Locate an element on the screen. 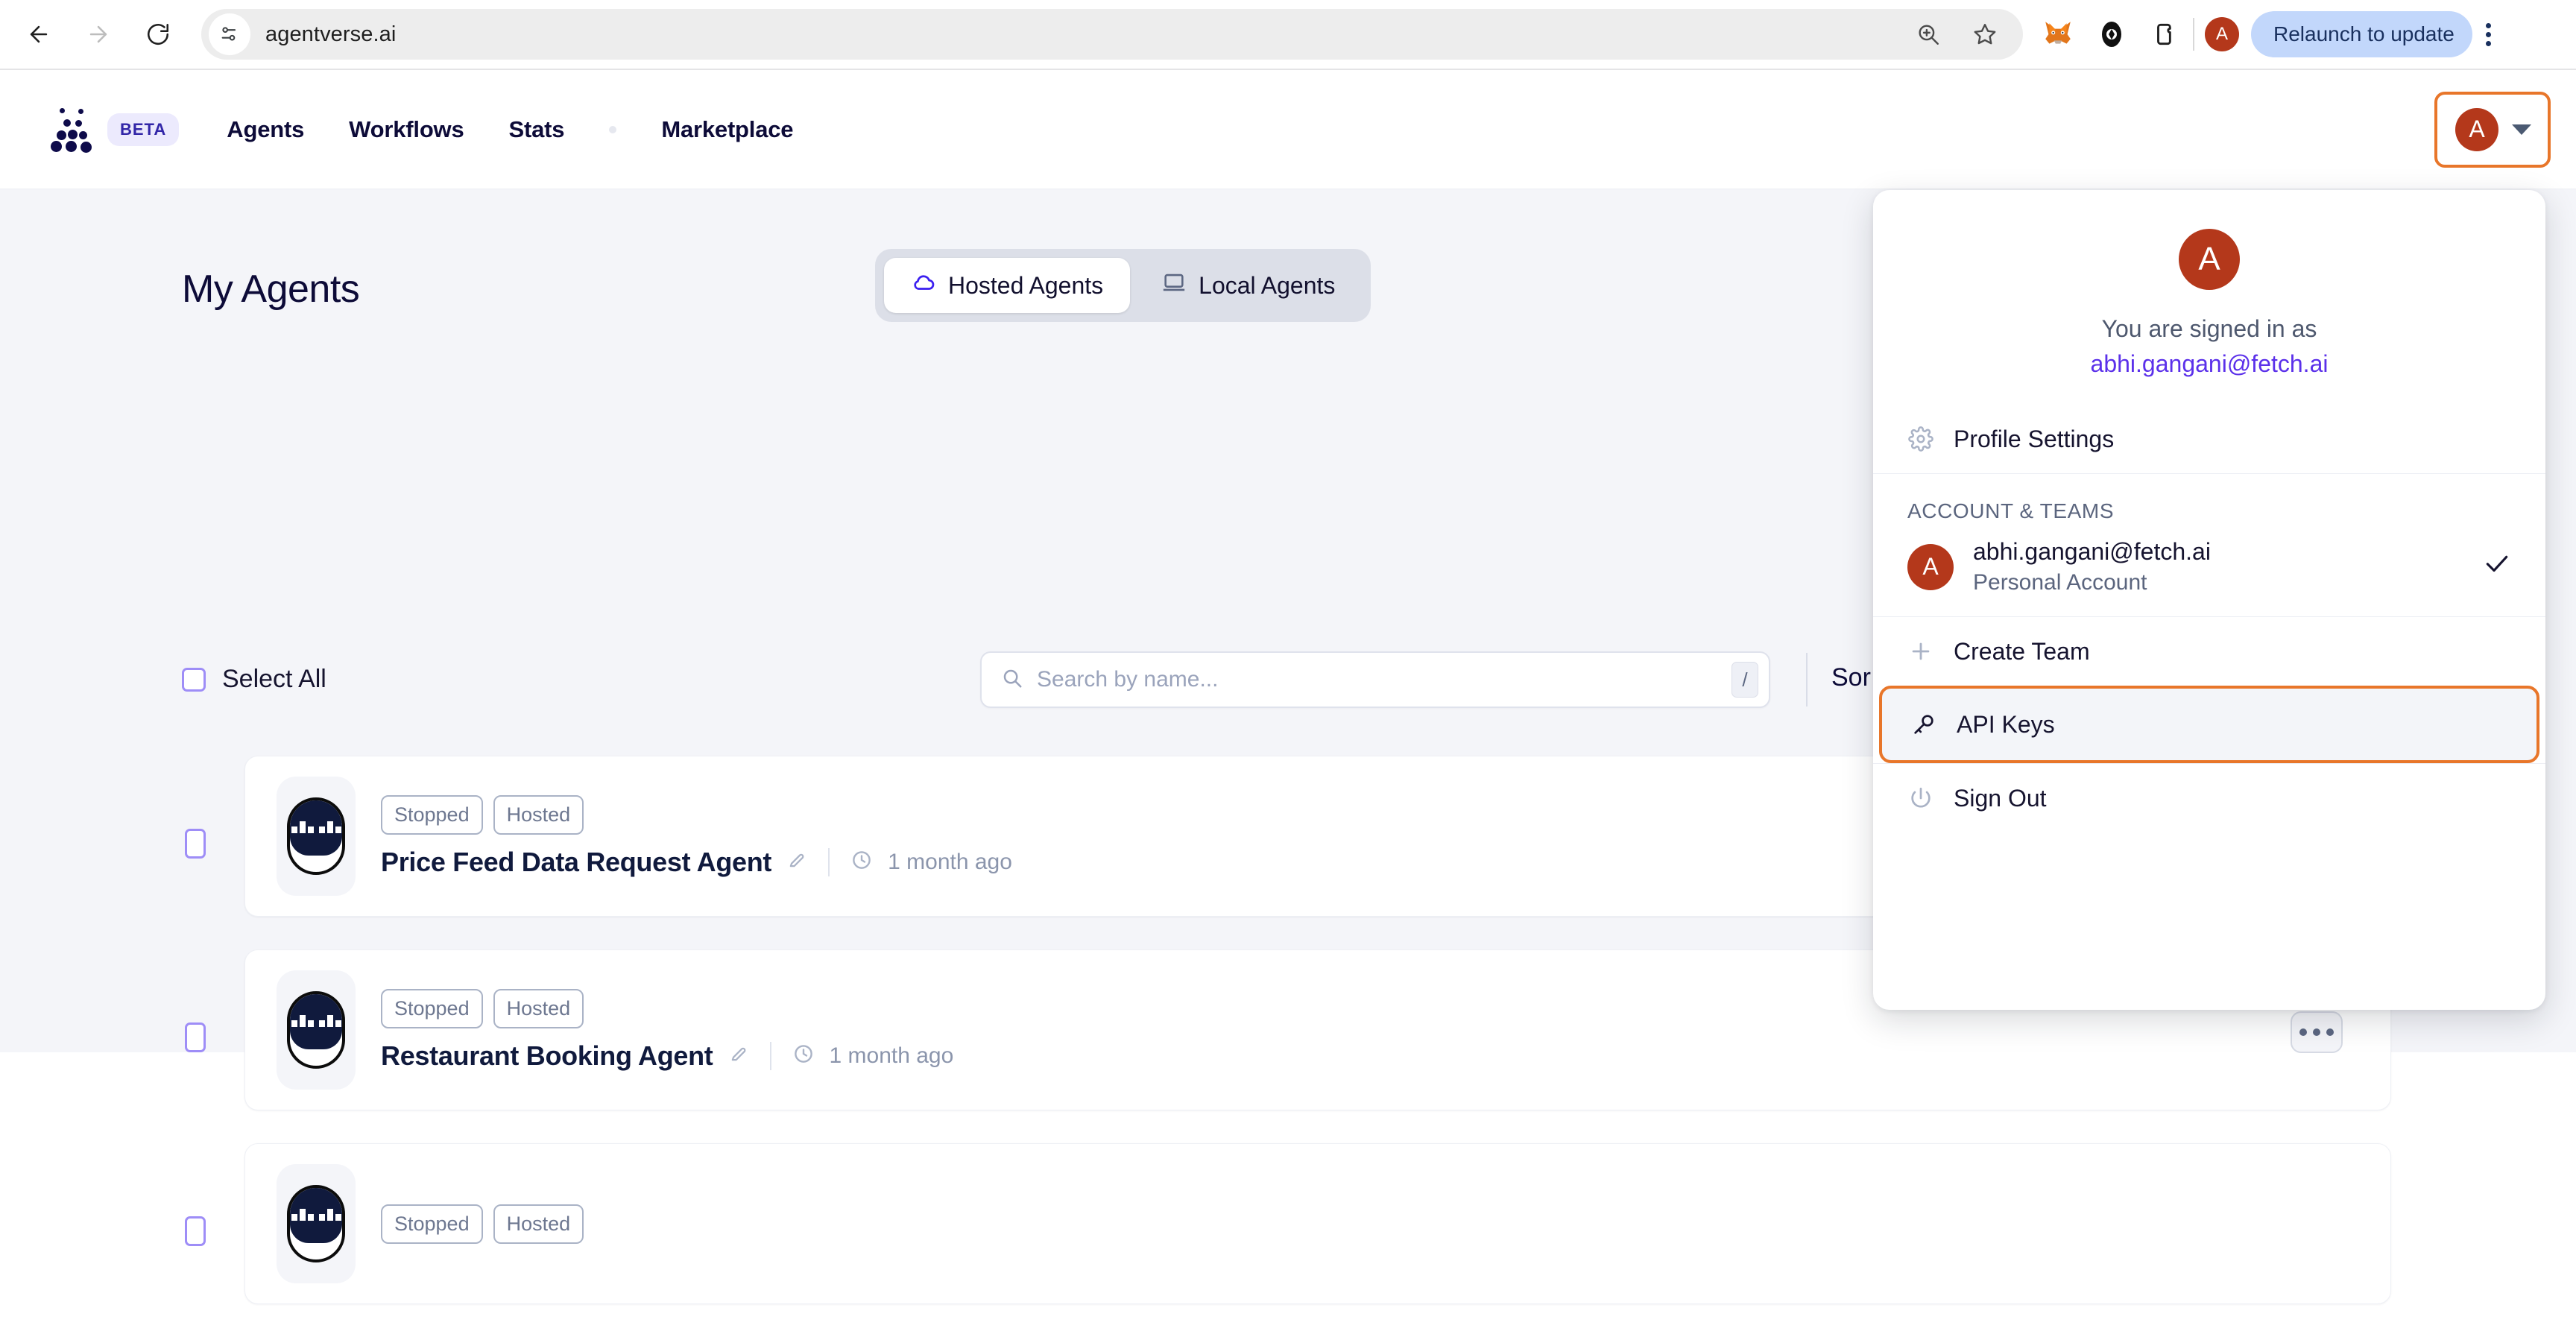  url-text: agentverse.ai is located at coordinates (331, 34).